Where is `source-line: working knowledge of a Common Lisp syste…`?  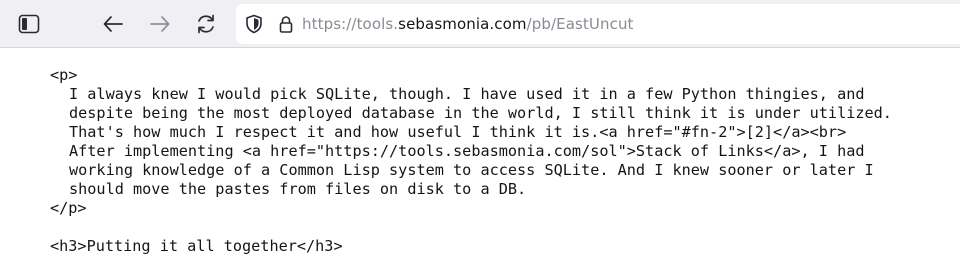
source-line: working knowledge of a Common Lisp syste… is located at coordinates (471, 170).